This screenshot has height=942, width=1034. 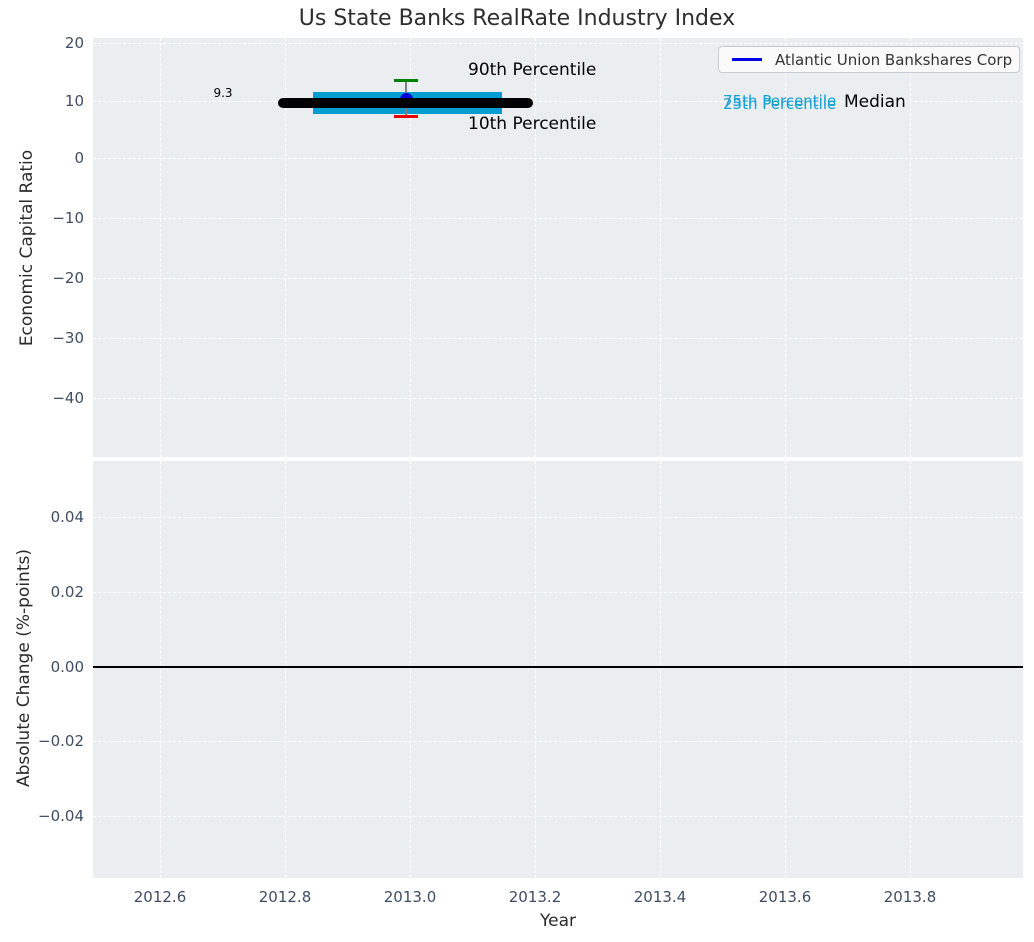 I want to click on median-text-label: Median, so click(x=875, y=102).